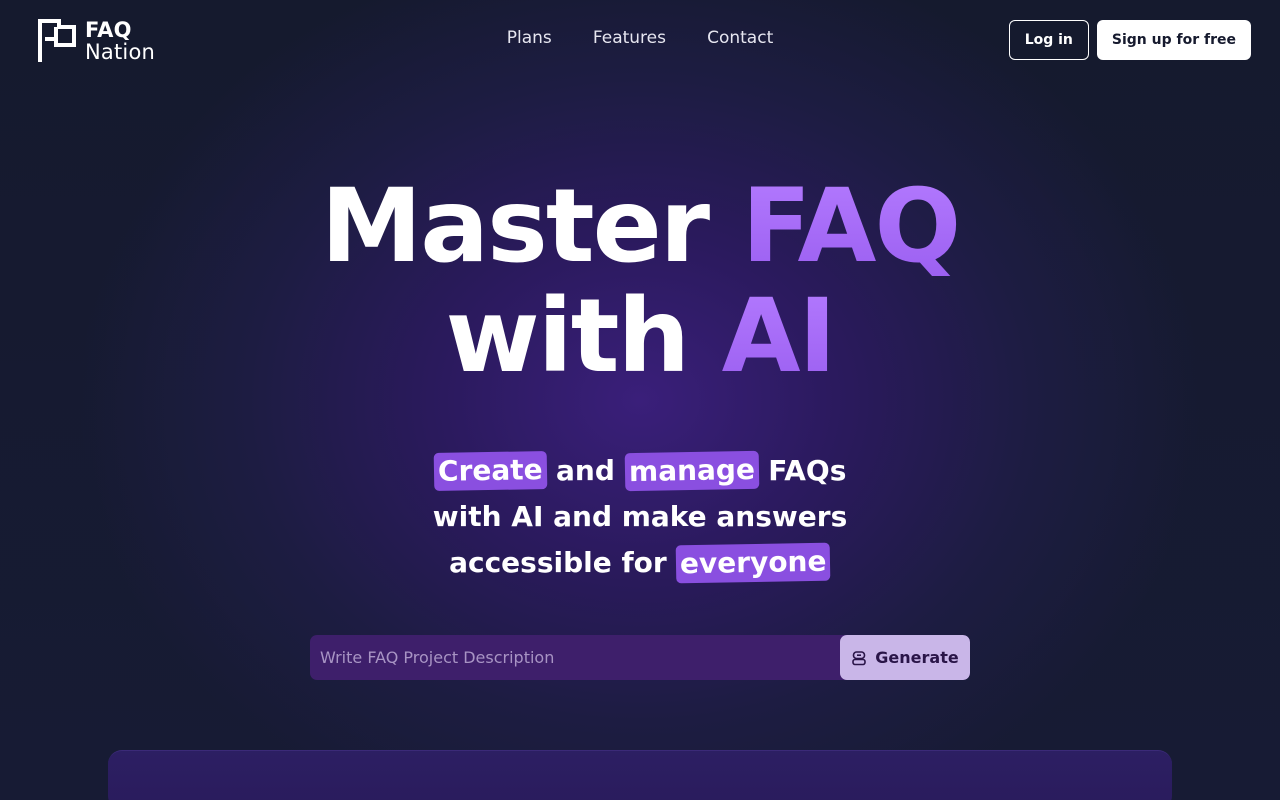 The image size is (1280, 800). I want to click on highlight-manage: manage, so click(691, 471).